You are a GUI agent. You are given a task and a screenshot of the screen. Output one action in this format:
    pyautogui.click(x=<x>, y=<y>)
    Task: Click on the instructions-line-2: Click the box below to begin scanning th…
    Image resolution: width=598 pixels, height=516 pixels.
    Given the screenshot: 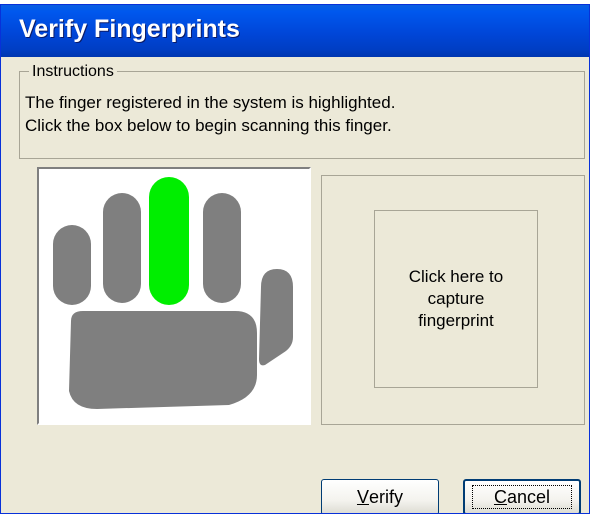 What is the action you would take?
    pyautogui.click(x=208, y=125)
    